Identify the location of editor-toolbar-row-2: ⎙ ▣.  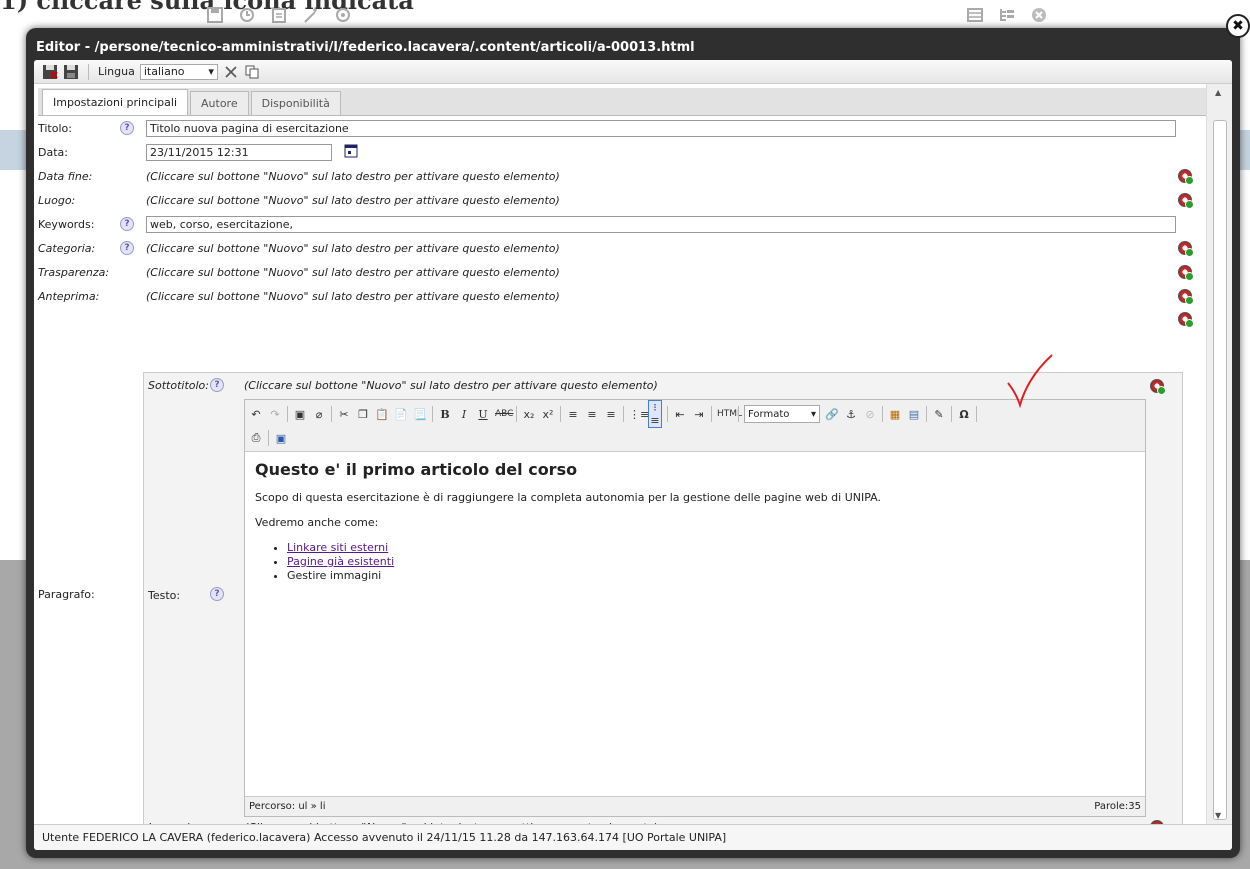
(268, 438).